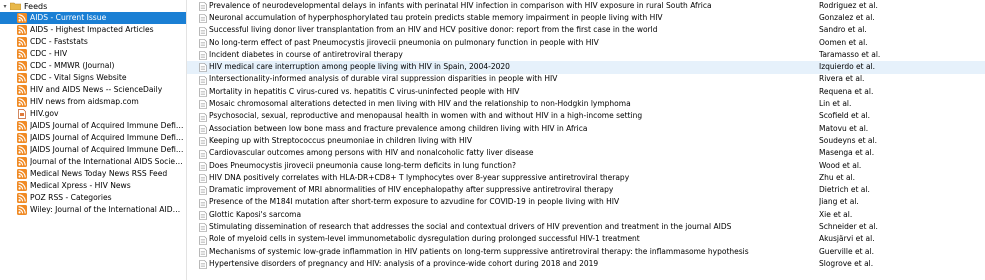 The width and height of the screenshot is (985, 280). Describe the element at coordinates (586, 215) in the screenshot. I see `article-row: Glottic Kaposi's sarcoma Xie et al.` at that location.